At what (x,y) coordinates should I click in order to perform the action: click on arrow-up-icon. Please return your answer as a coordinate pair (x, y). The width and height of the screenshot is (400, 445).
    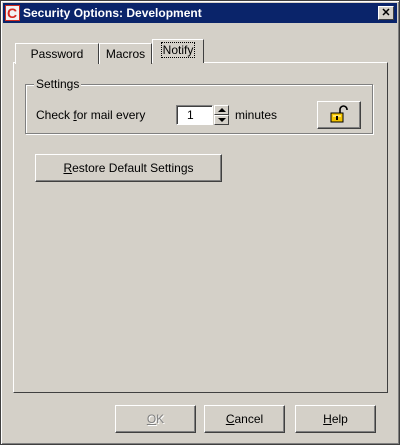
    Looking at the image, I should click on (222, 110).